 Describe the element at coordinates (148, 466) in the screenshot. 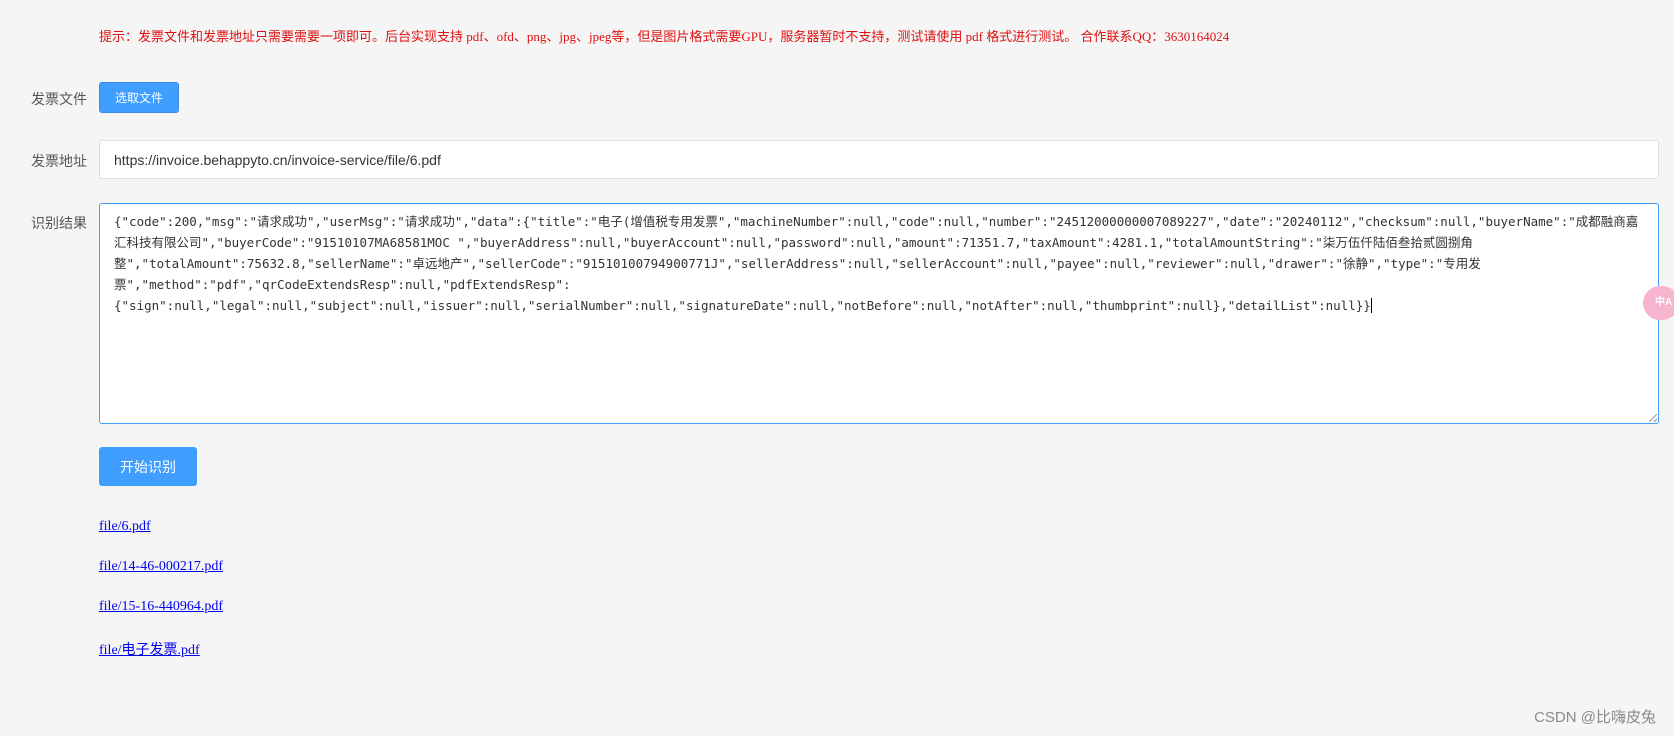

I see `start-recognition-button: 开始识别` at that location.